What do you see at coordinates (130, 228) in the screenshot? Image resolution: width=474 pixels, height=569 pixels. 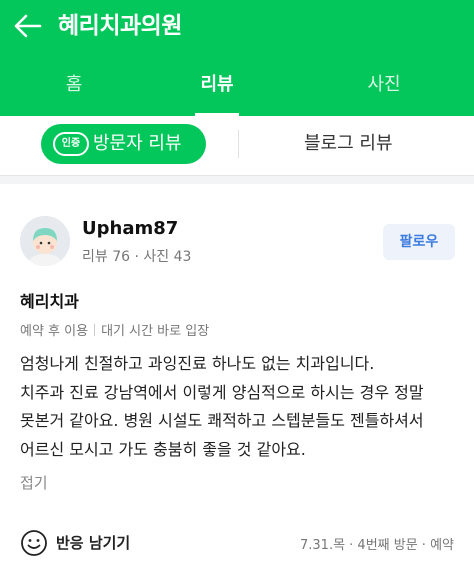 I see `username: Upham87` at bounding box center [130, 228].